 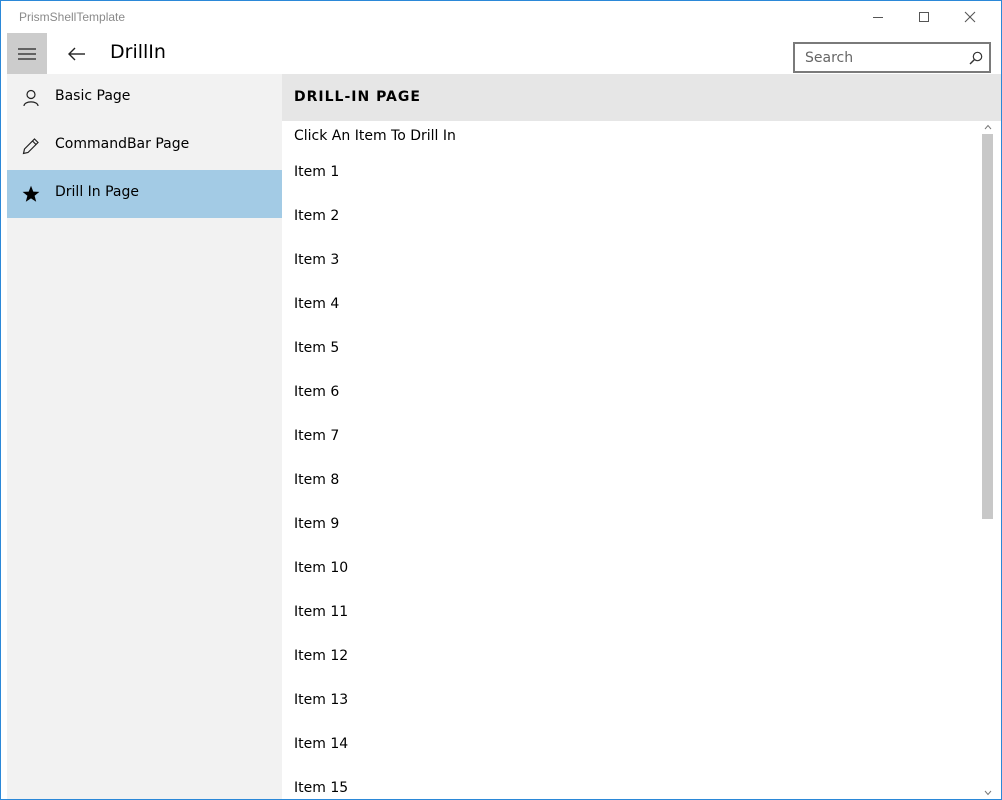 I want to click on nav-item-basic-page: Basic Page, so click(x=144, y=98).